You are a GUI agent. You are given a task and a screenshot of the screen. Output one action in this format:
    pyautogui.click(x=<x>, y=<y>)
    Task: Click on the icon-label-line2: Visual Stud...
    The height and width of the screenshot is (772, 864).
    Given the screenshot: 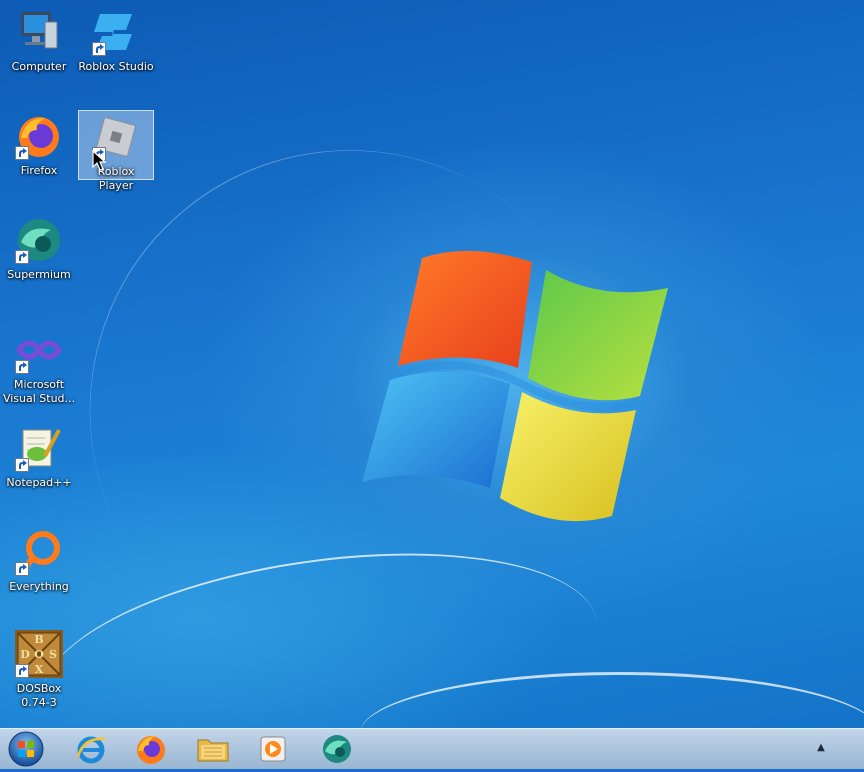 What is the action you would take?
    pyautogui.click(x=39, y=398)
    